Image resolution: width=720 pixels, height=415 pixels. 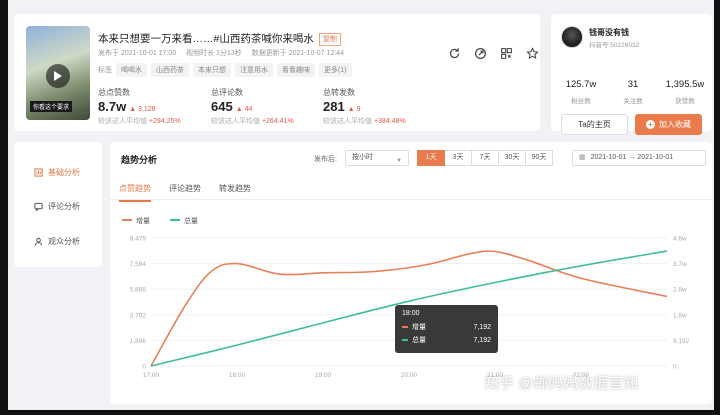 I want to click on share-icon, so click(x=480, y=53).